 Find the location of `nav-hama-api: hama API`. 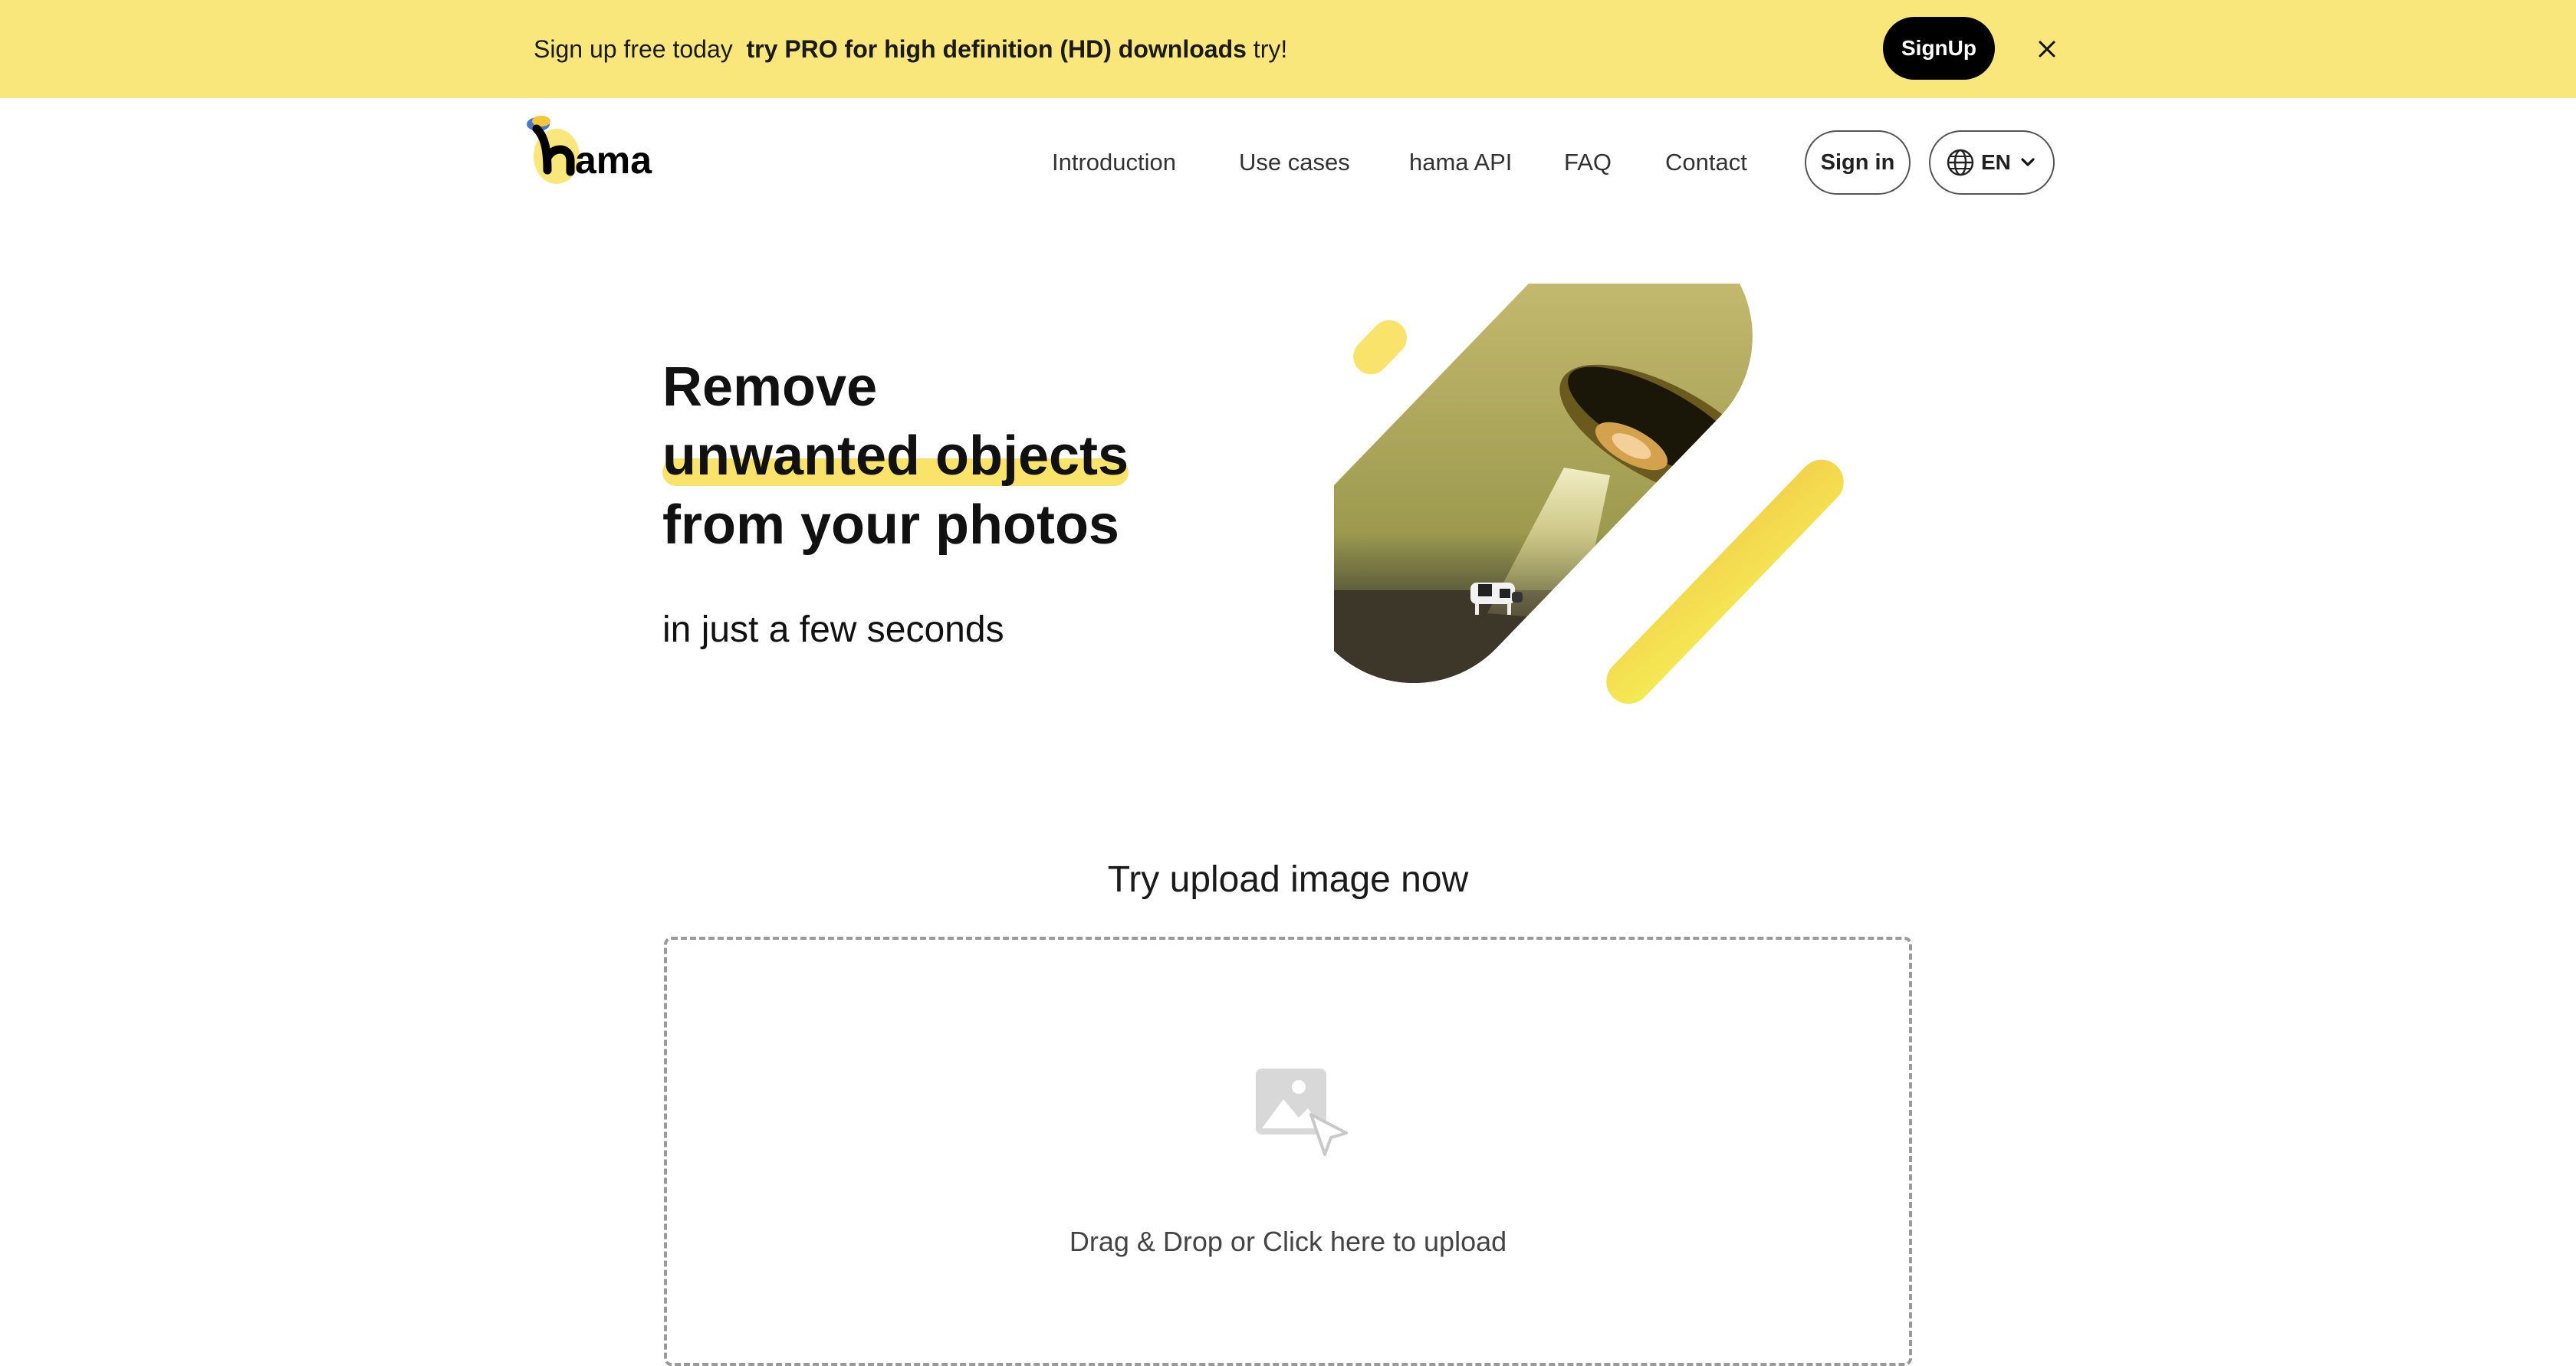

nav-hama-api: hama API is located at coordinates (1460, 162).